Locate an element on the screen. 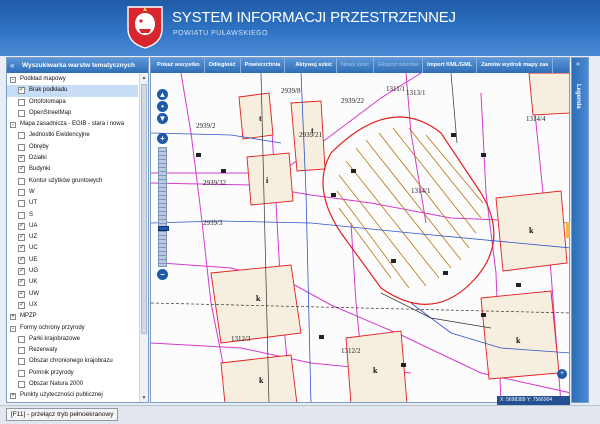  layer-tree-item: Obręby is located at coordinates (72, 147).